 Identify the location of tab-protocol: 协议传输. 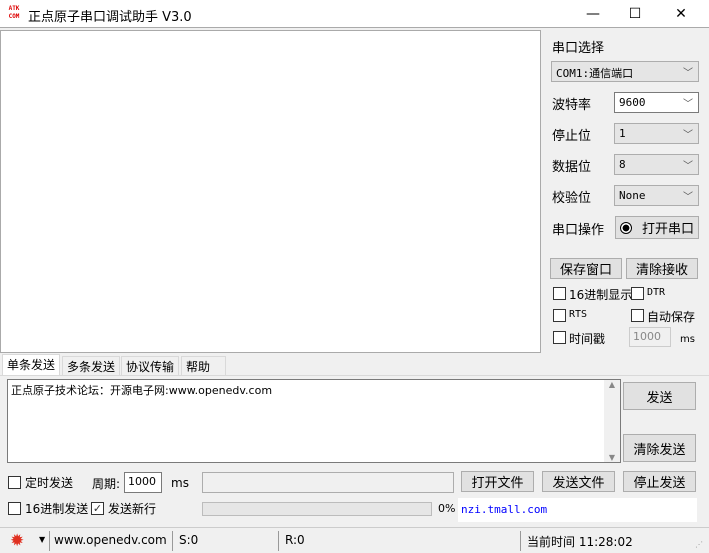
(150, 365).